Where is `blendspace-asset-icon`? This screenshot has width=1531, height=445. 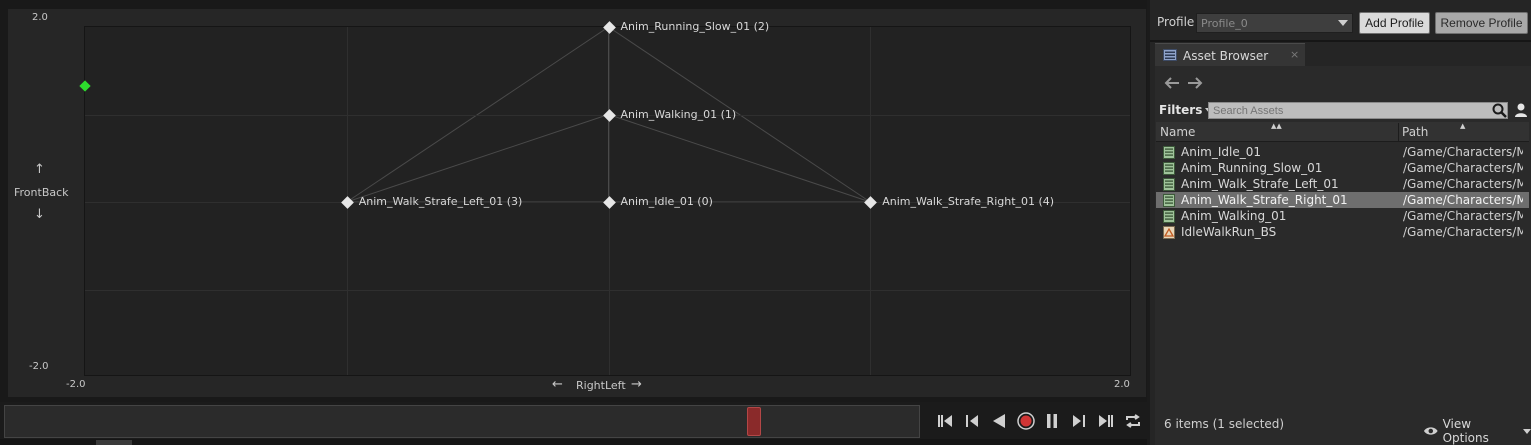 blendspace-asset-icon is located at coordinates (1169, 232).